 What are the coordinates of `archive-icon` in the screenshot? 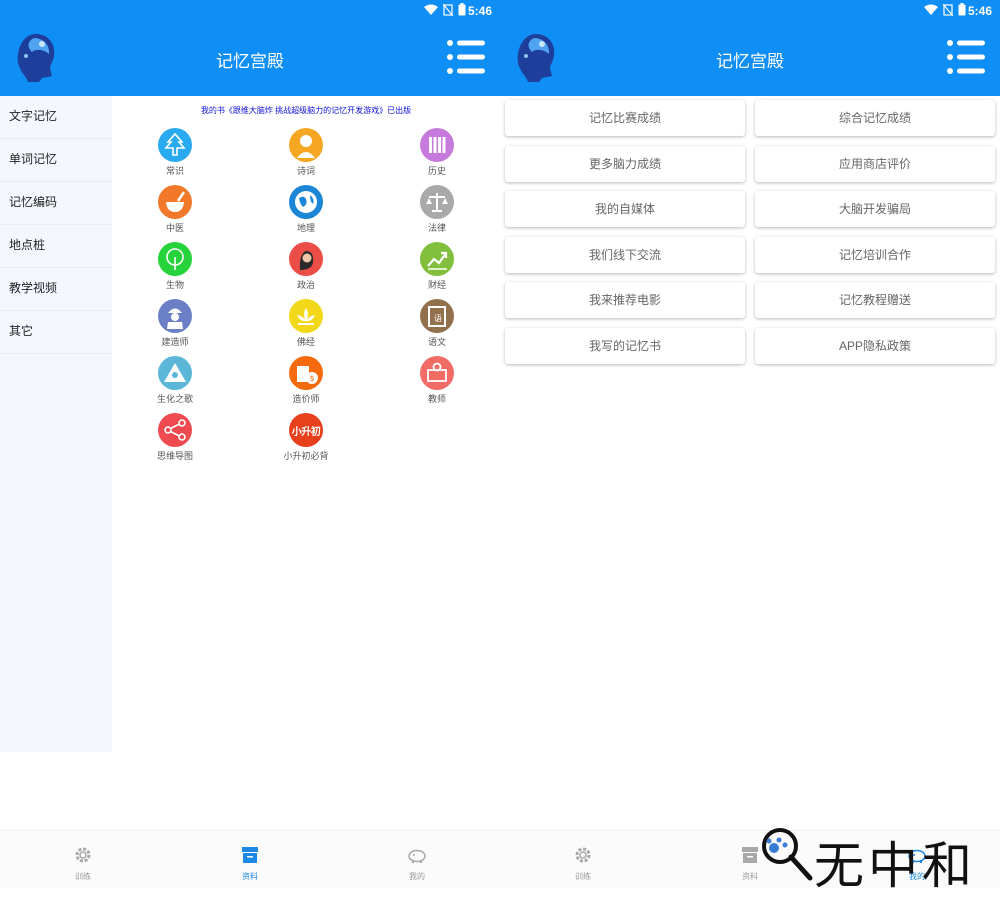 It's located at (250, 855).